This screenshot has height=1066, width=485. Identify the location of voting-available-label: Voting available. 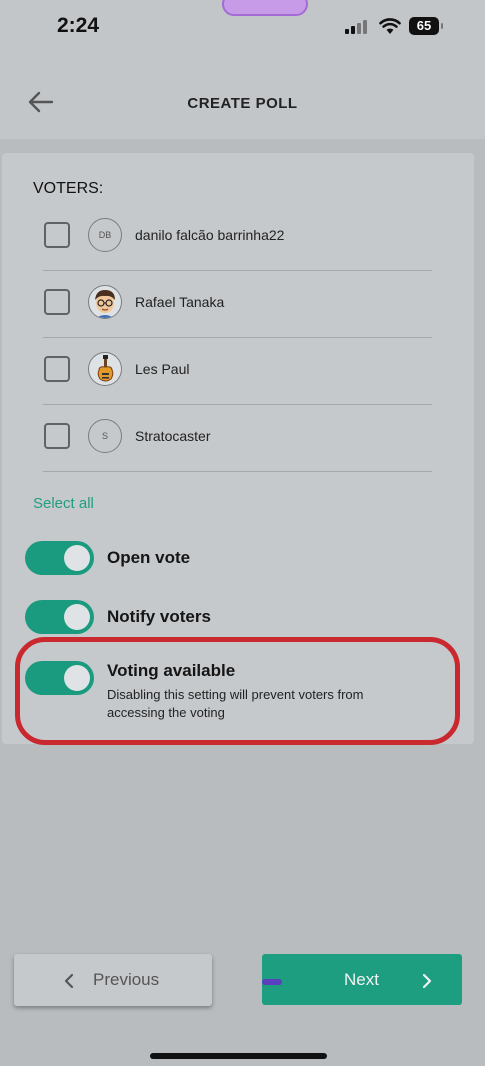
(171, 670).